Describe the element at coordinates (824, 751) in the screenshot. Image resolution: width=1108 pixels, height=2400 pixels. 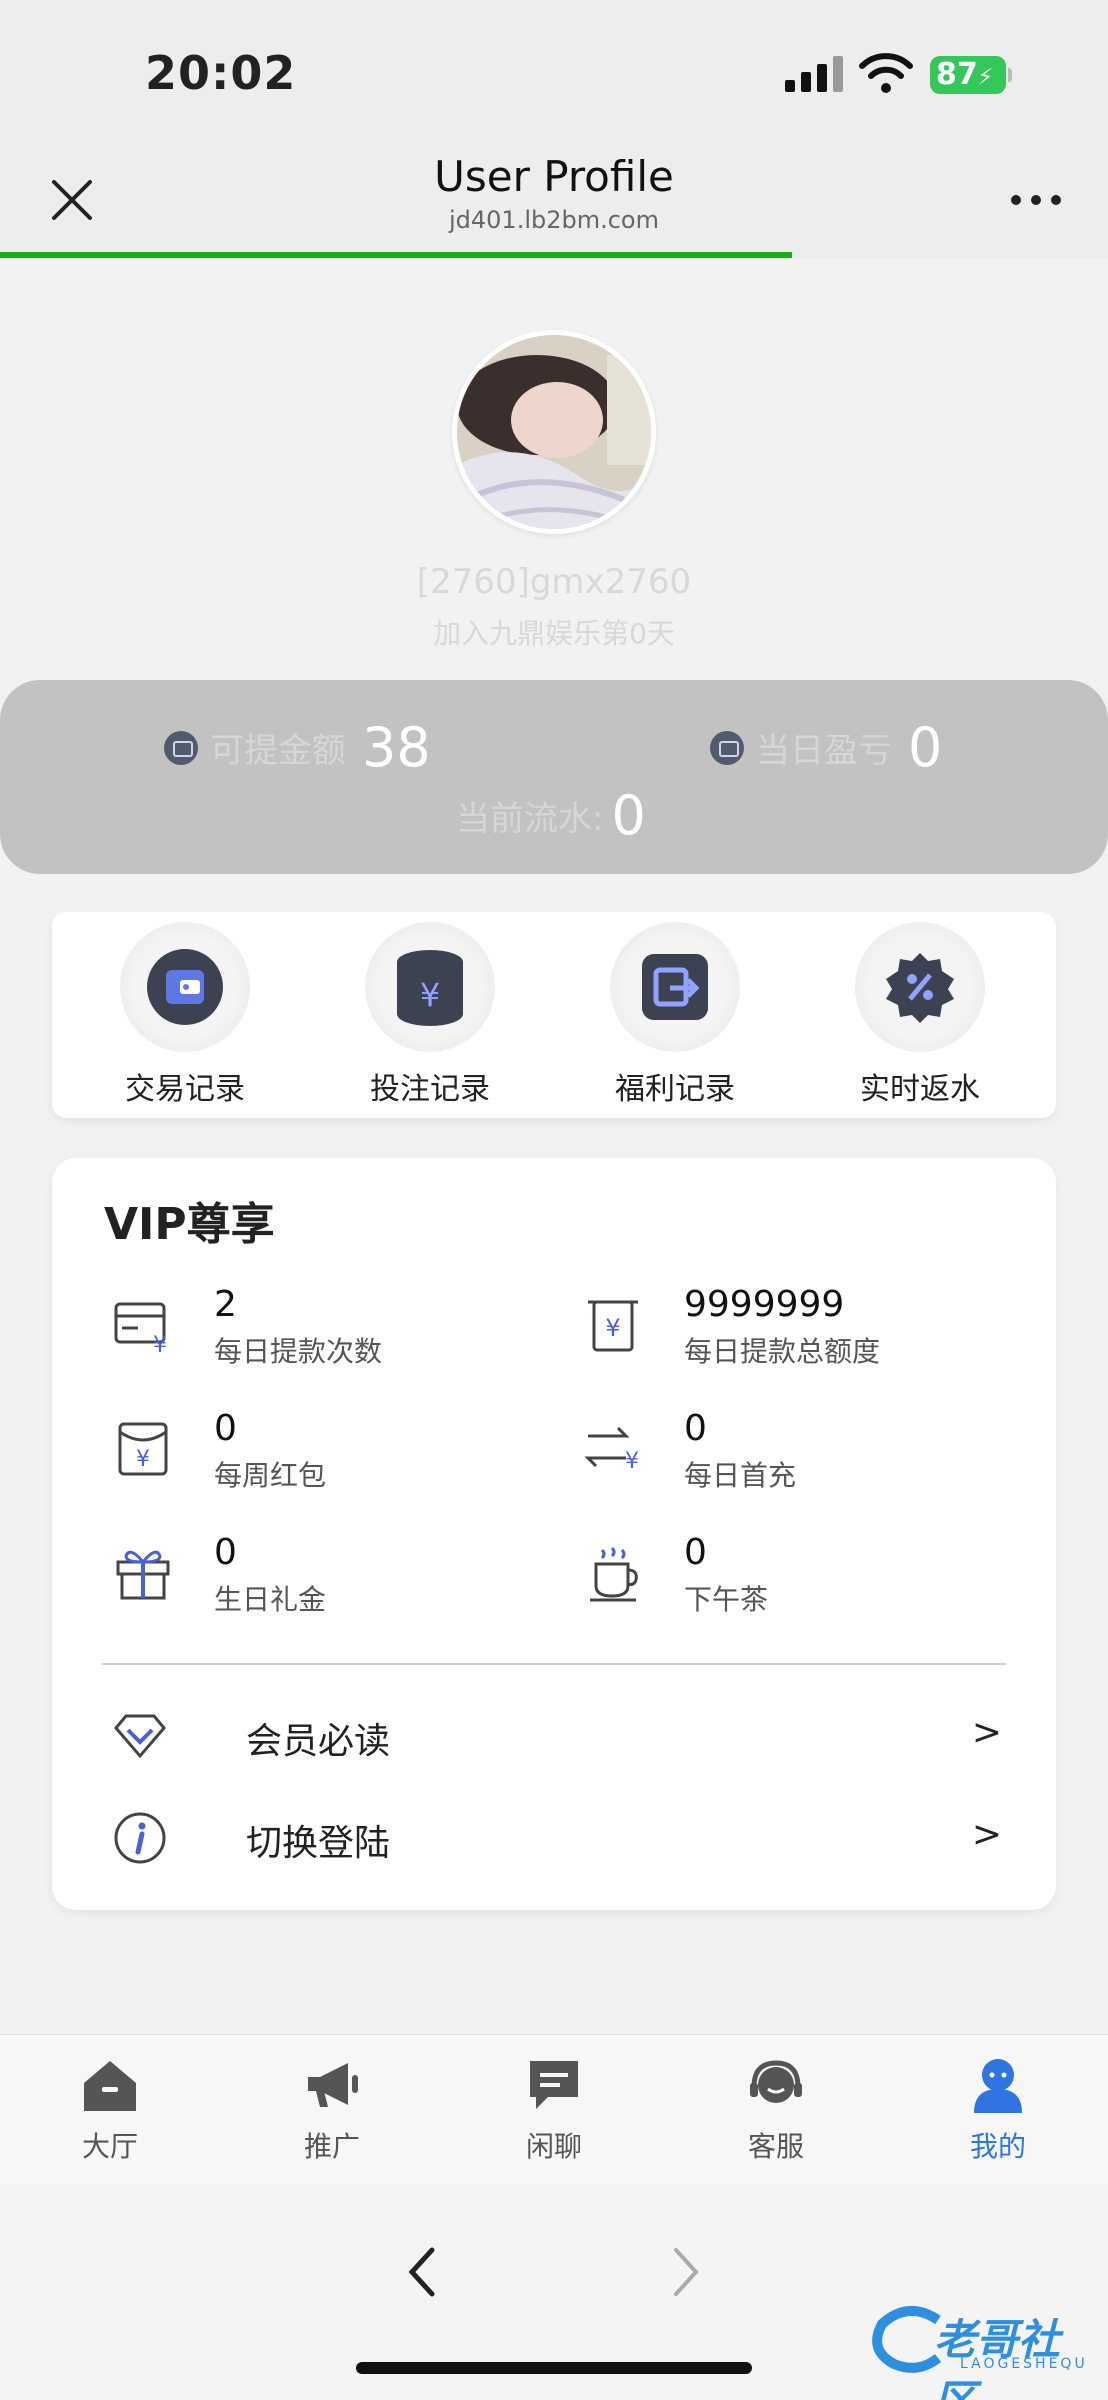
I see `daily-pl-label: 当日盈亏` at that location.